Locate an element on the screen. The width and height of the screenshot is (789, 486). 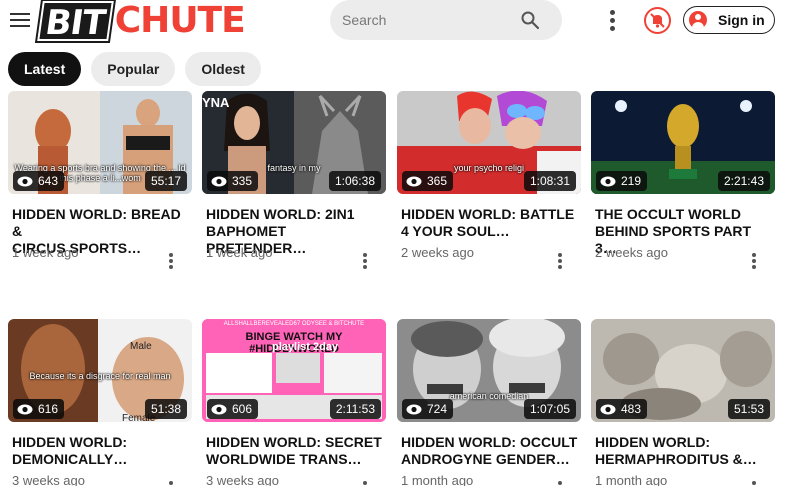
video-duration: 55:17 is located at coordinates (165, 181).